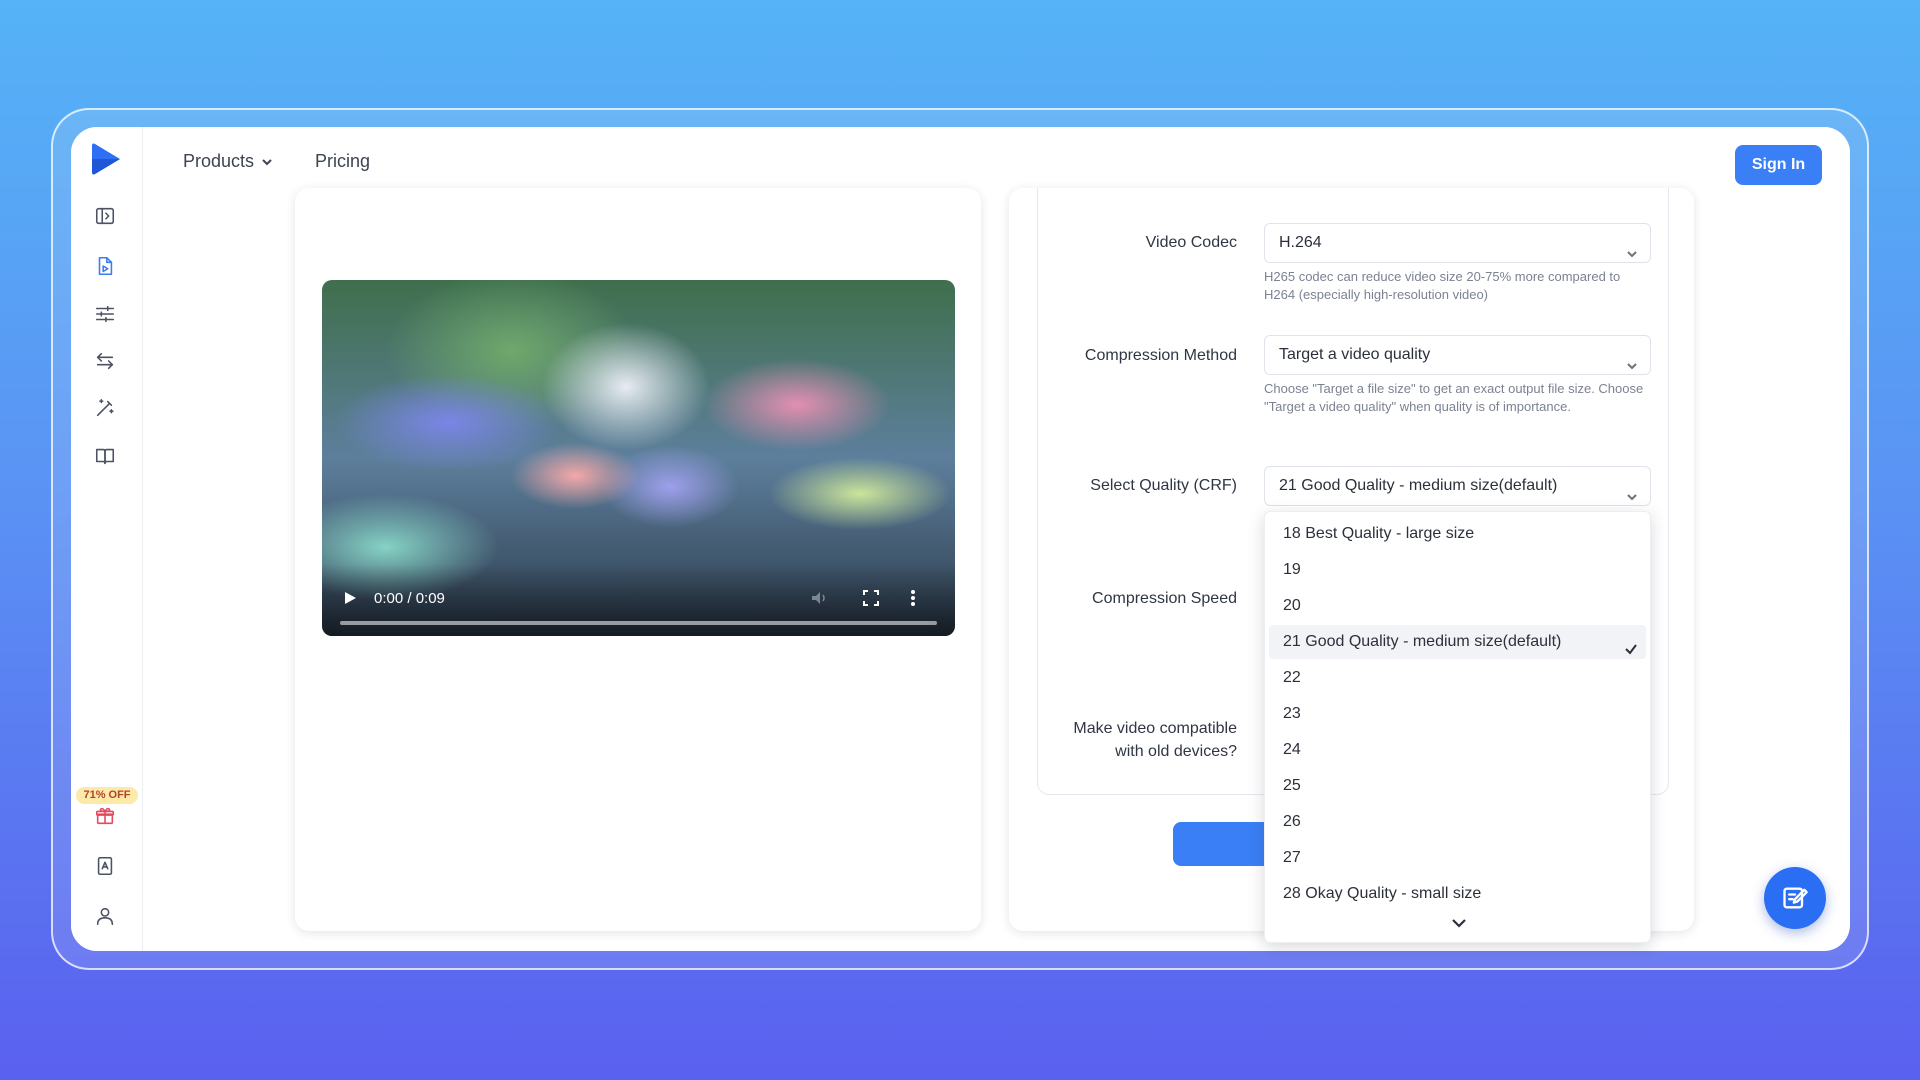 The image size is (1920, 1080). I want to click on user-icon, so click(105, 916).